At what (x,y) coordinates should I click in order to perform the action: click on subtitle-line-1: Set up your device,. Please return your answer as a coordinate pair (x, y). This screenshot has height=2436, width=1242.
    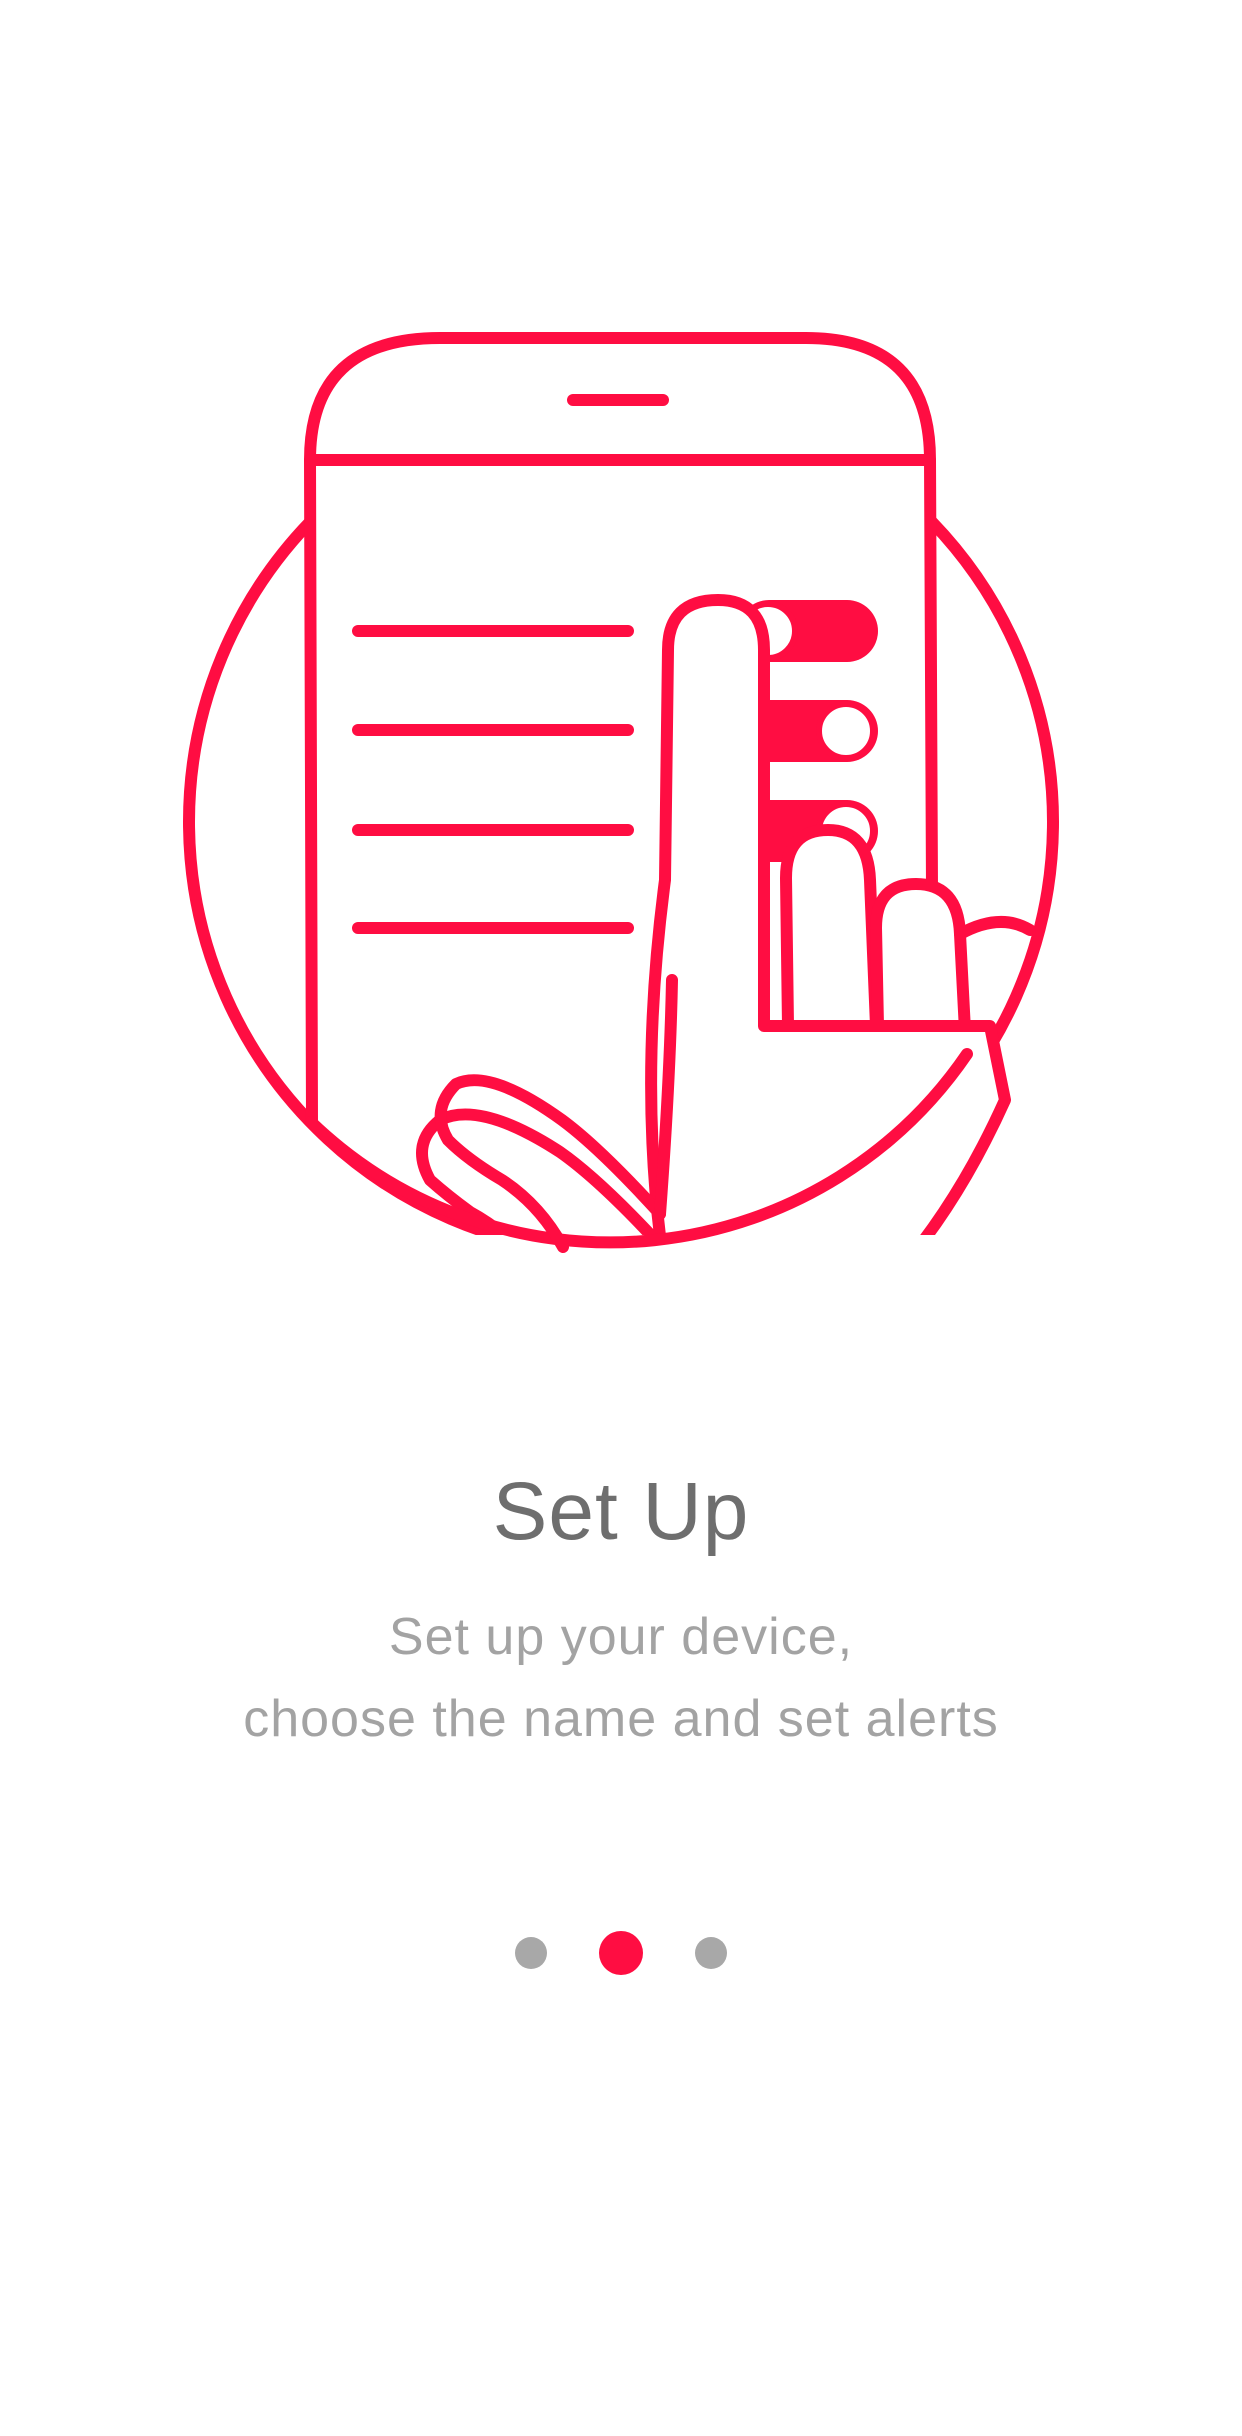
    Looking at the image, I should click on (621, 1637).